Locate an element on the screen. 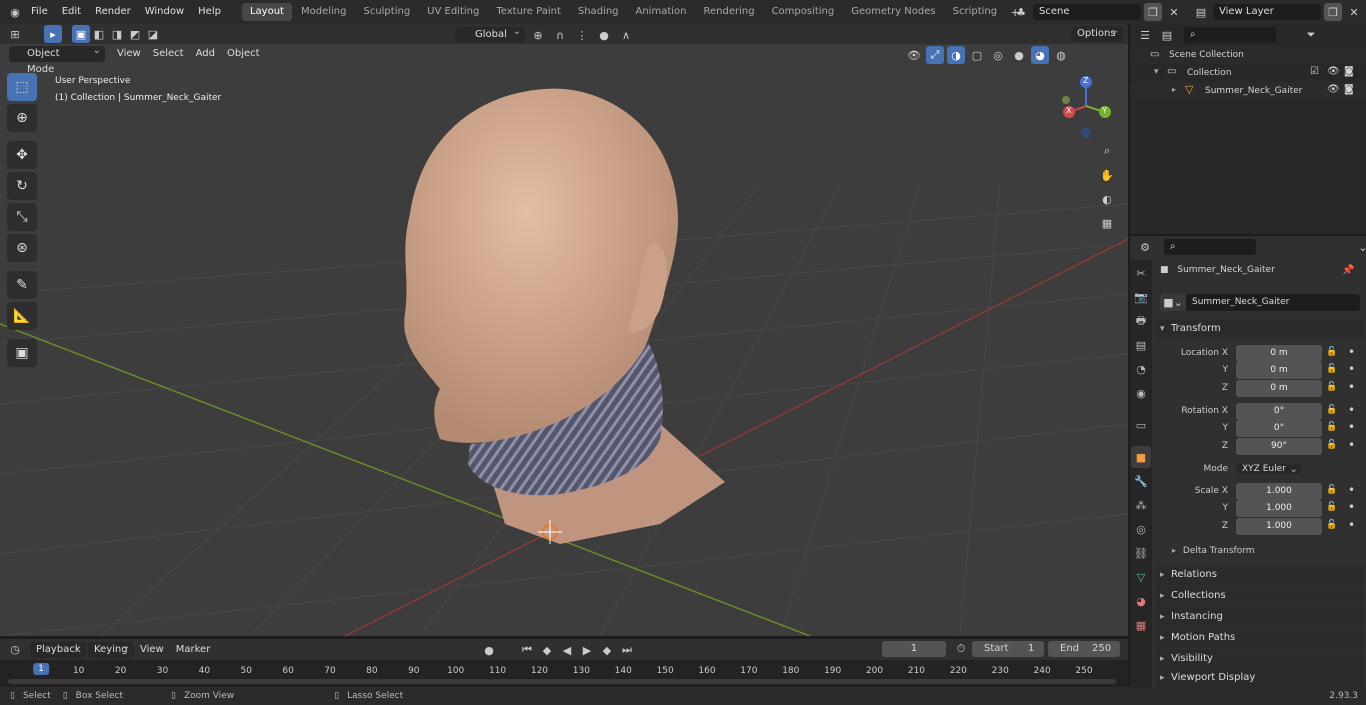  scale-x-keyframe-icon: • is located at coordinates (1351, 490).